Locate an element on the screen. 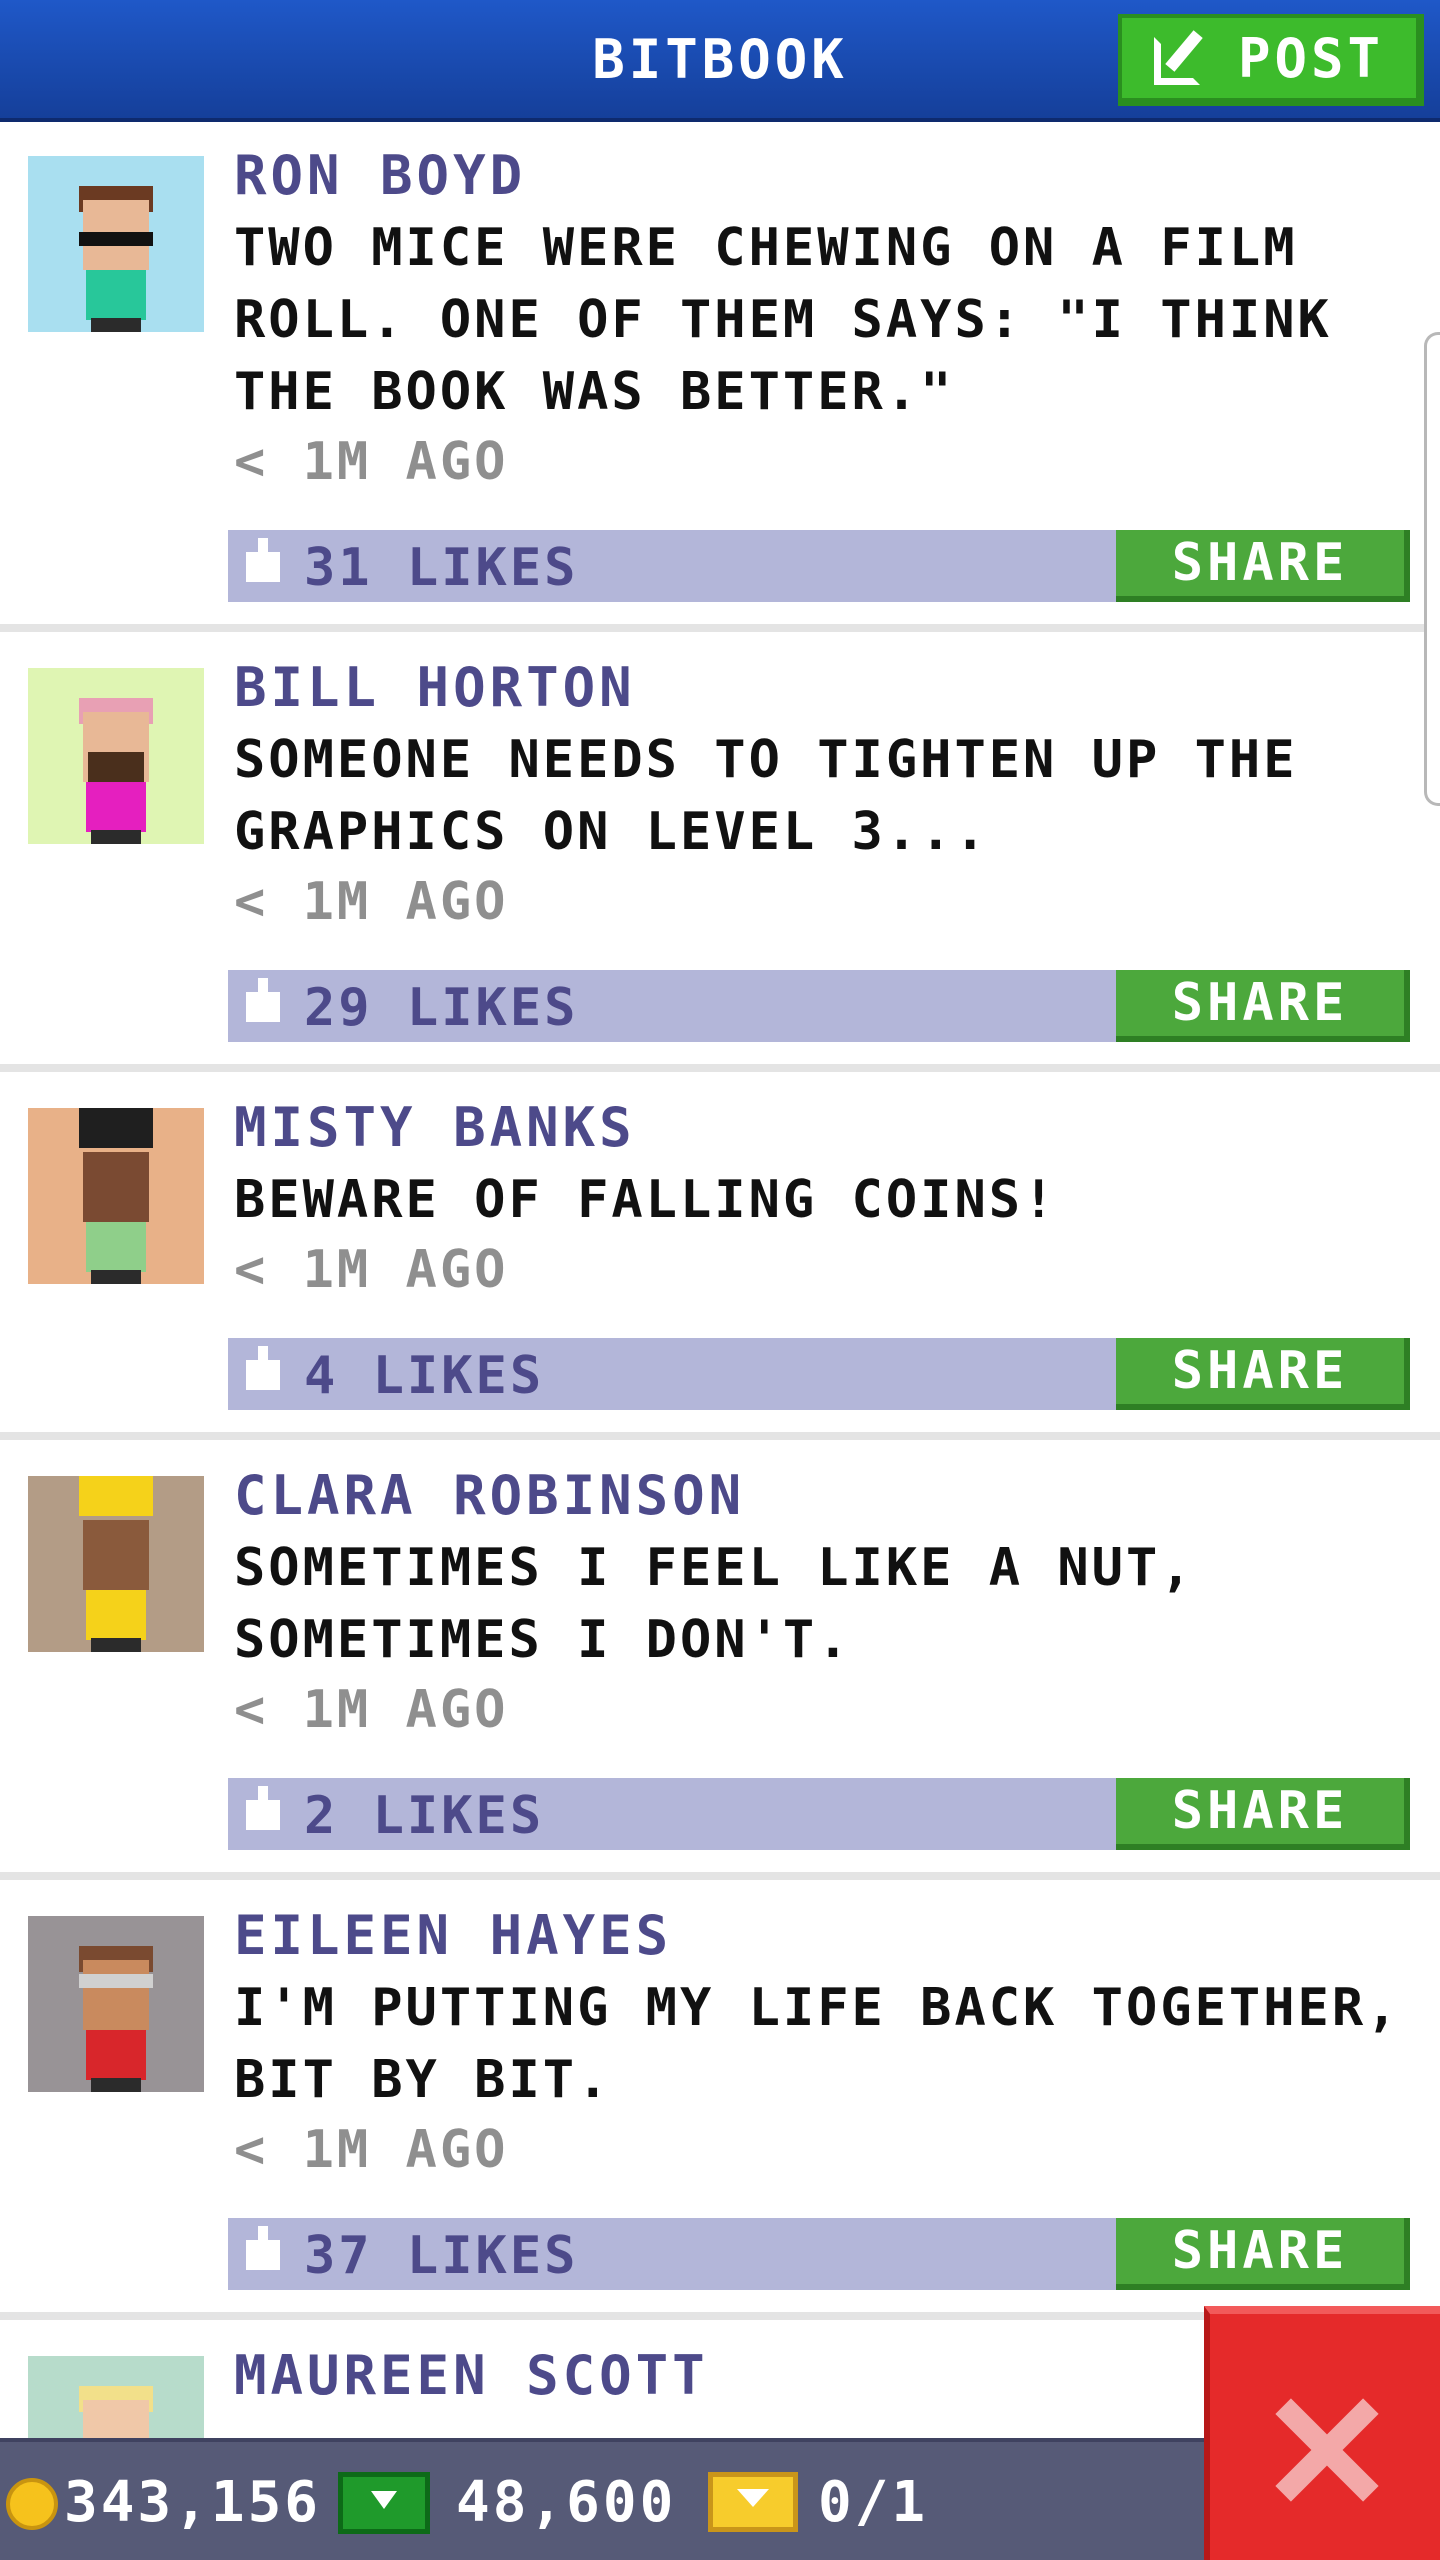 This screenshot has width=1440, height=2560. tickets-count: 0/1 is located at coordinates (873, 2502).